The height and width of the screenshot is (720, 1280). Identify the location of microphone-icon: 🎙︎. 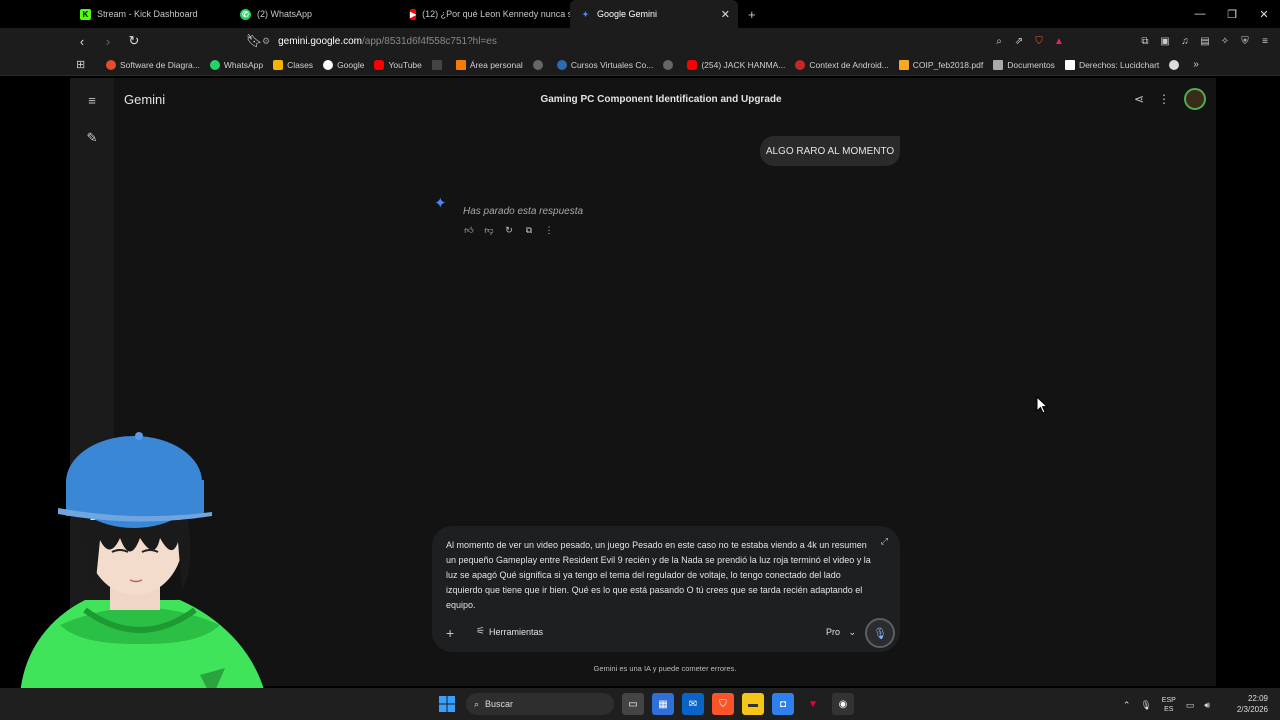
(880, 633).